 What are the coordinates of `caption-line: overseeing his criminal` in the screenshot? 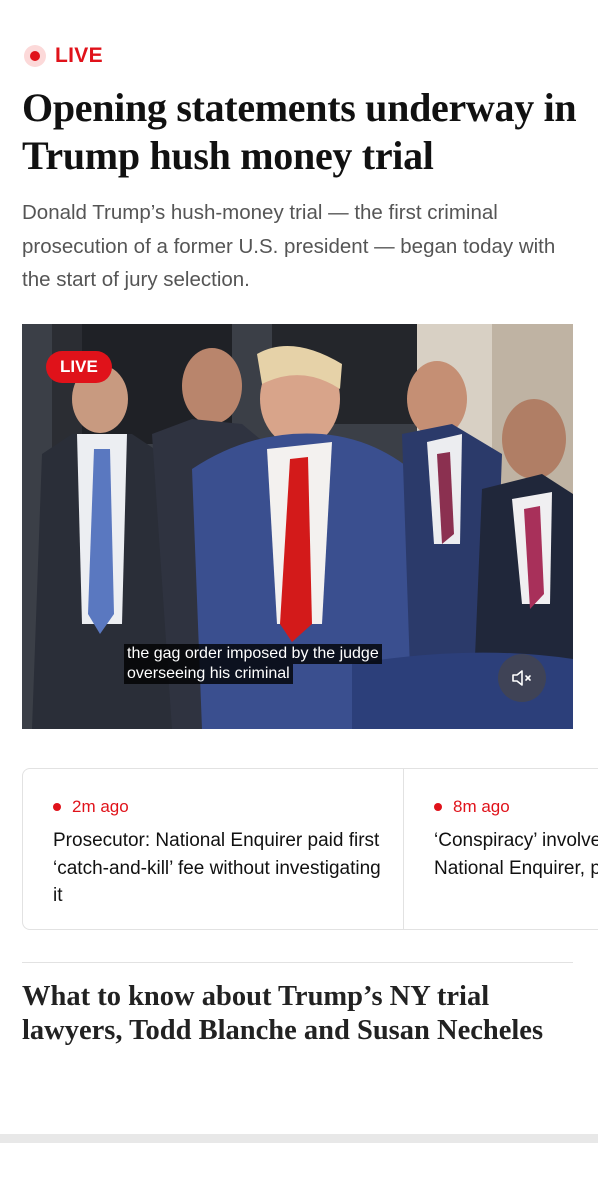 It's located at (208, 674).